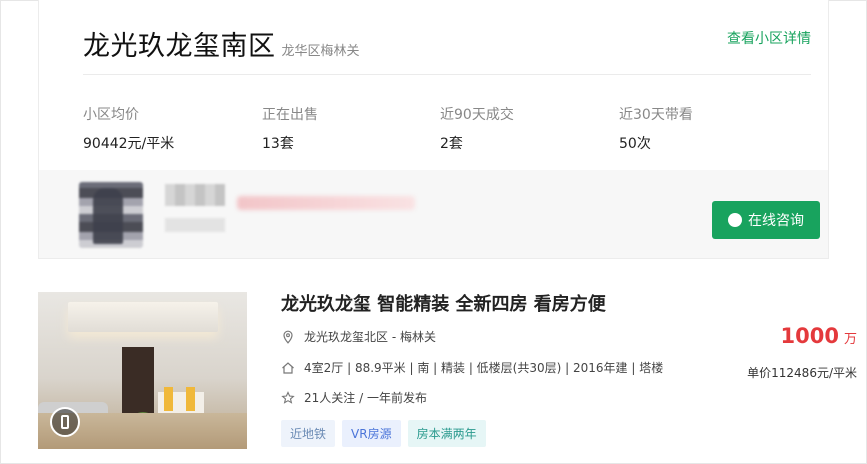  Describe the element at coordinates (809, 336) in the screenshot. I see `price-value: 1000` at that location.